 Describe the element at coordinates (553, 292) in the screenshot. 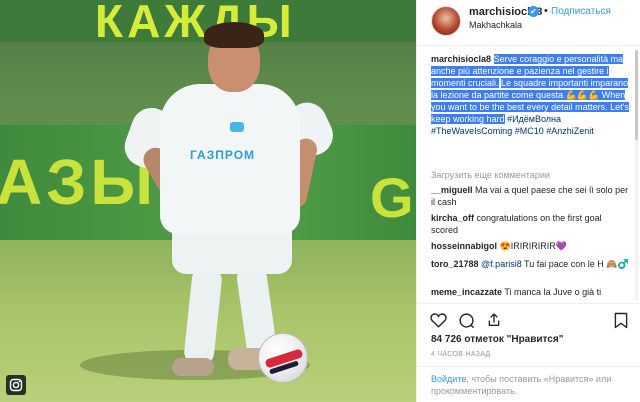

I see `comment-text: Ti manca la Juve o già ti` at that location.